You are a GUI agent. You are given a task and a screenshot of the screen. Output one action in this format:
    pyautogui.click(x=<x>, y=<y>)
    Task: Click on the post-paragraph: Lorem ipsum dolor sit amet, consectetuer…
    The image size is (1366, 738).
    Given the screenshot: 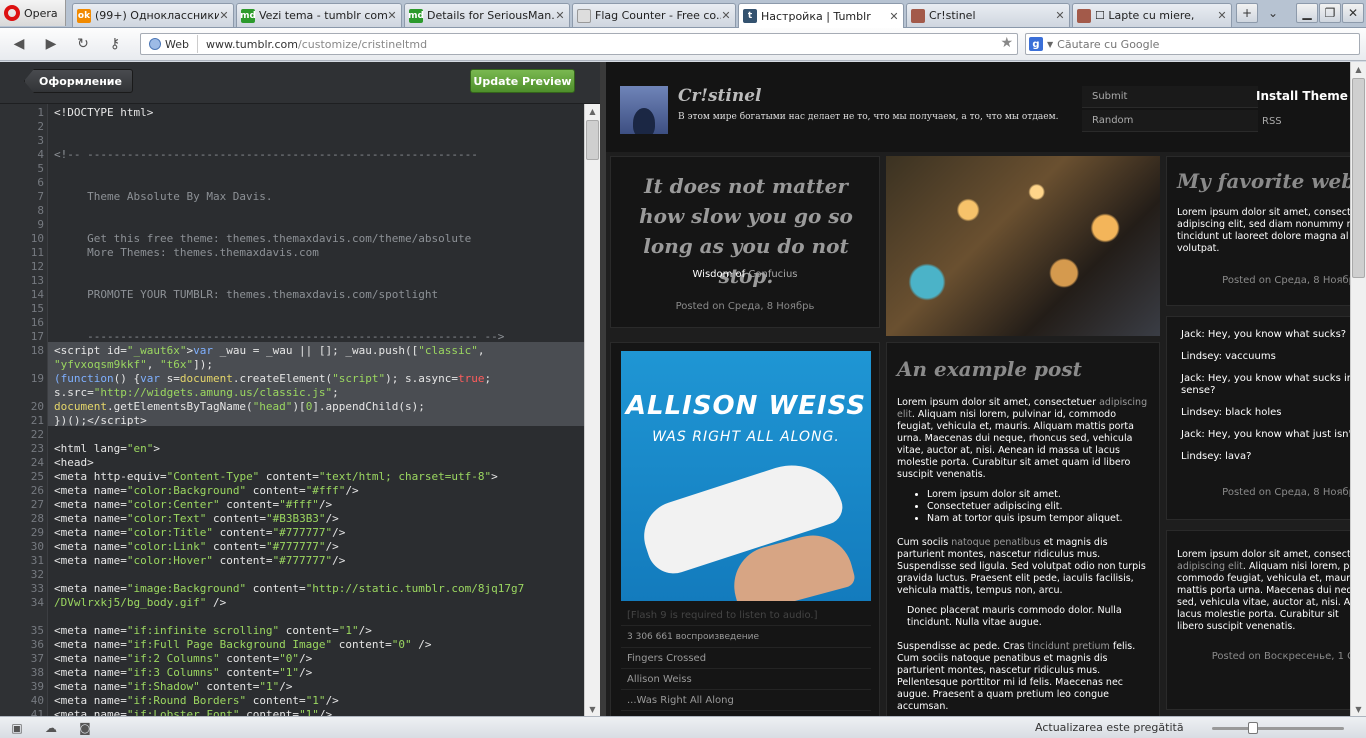 What is the action you would take?
    pyautogui.click(x=1023, y=439)
    